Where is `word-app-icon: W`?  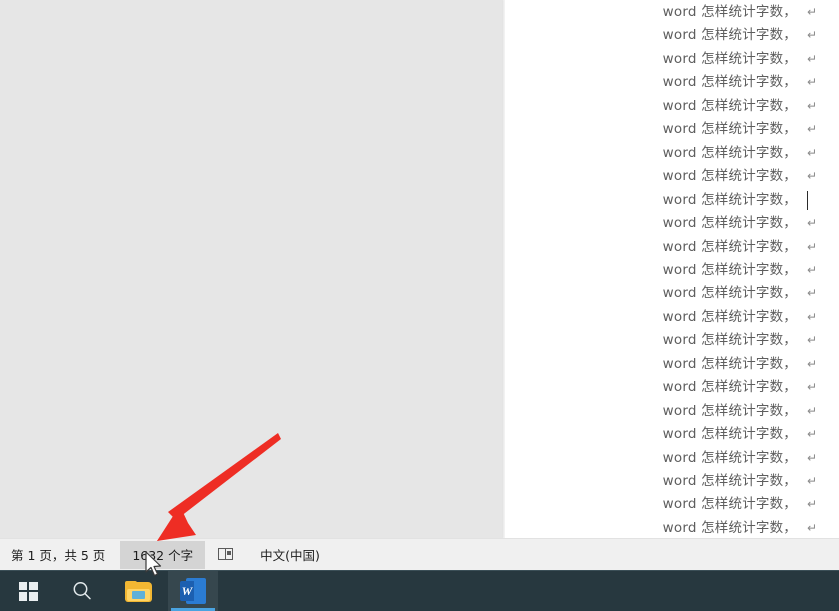 word-app-icon: W is located at coordinates (193, 591).